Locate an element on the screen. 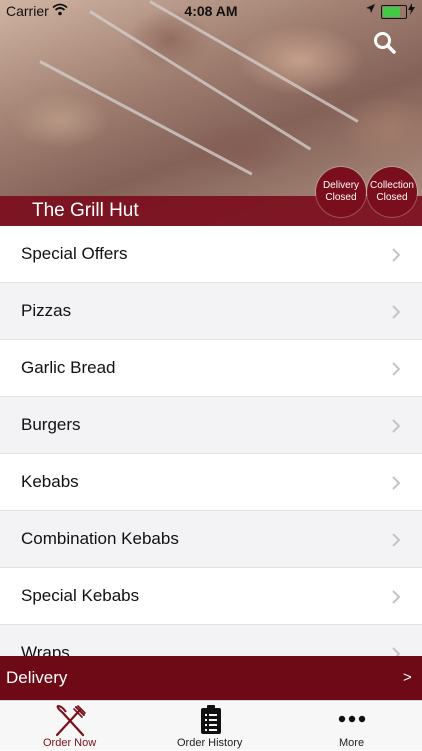 The height and width of the screenshot is (751, 422). clipboard-list-icon is located at coordinates (211, 719).